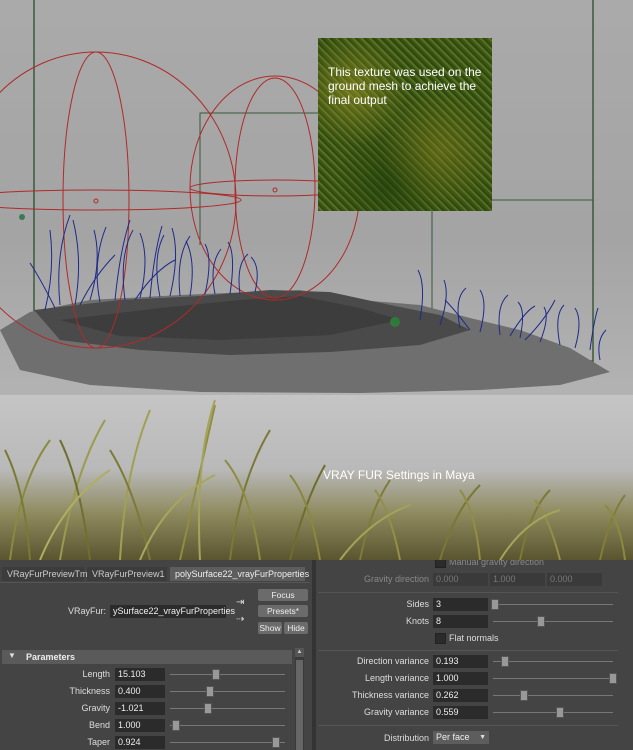  What do you see at coordinates (495, 604) in the screenshot?
I see `sides-slider-thumb` at bounding box center [495, 604].